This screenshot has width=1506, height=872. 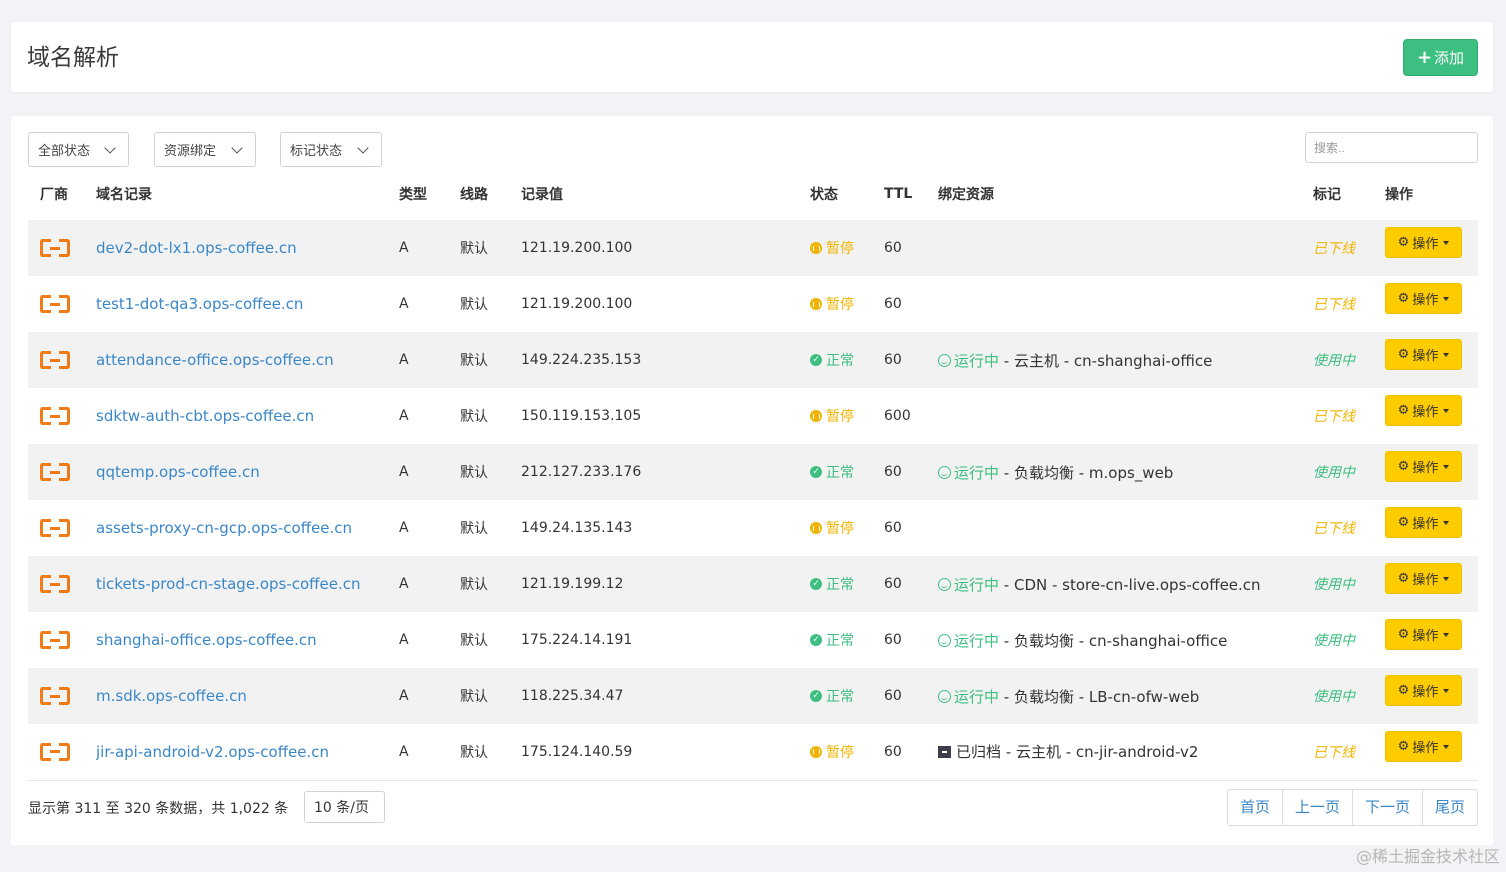 I want to click on domain-link: attendance-office.ops-coffee.cn, so click(x=215, y=360).